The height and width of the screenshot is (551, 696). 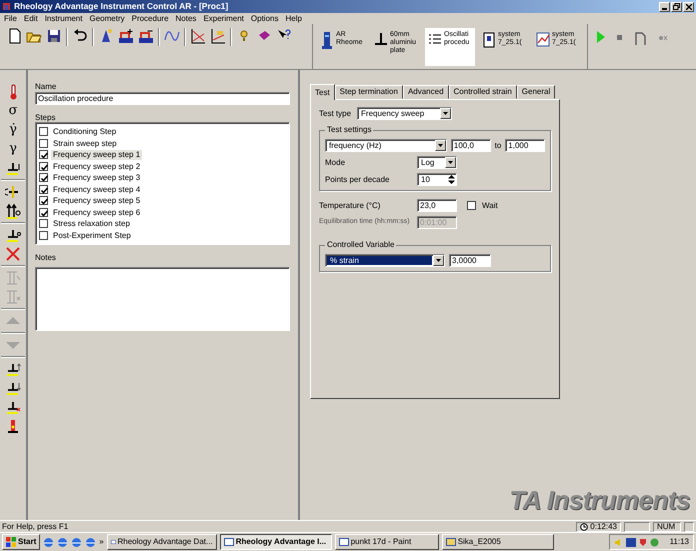 I want to click on gap-icon, so click(x=13, y=168).